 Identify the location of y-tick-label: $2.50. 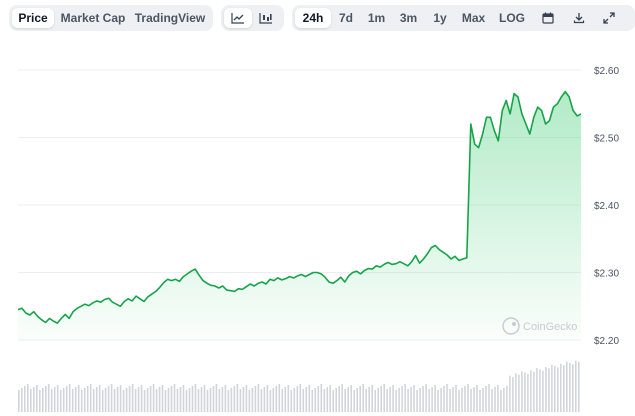
(606, 139).